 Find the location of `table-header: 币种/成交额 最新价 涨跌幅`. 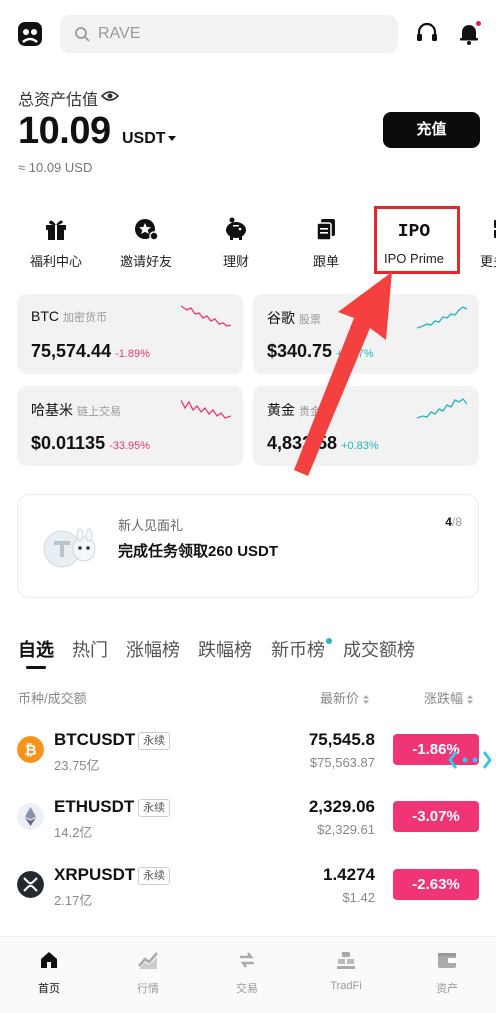

table-header: 币种/成交额 最新价 涨跌幅 is located at coordinates (248, 698).